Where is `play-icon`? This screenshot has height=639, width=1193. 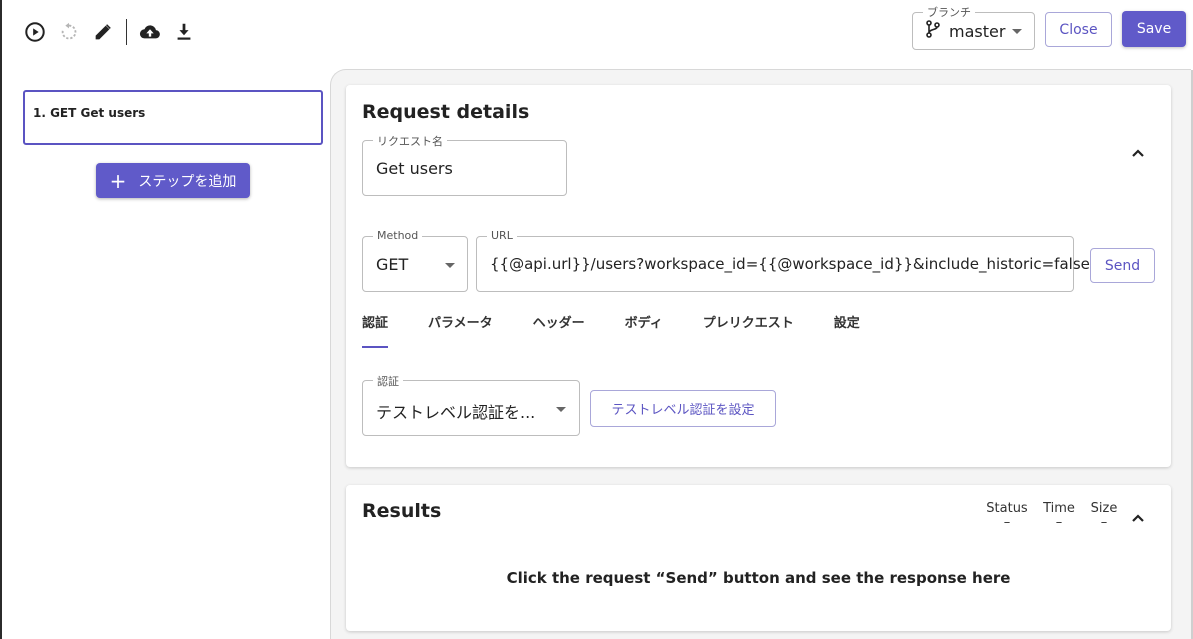 play-icon is located at coordinates (35, 32).